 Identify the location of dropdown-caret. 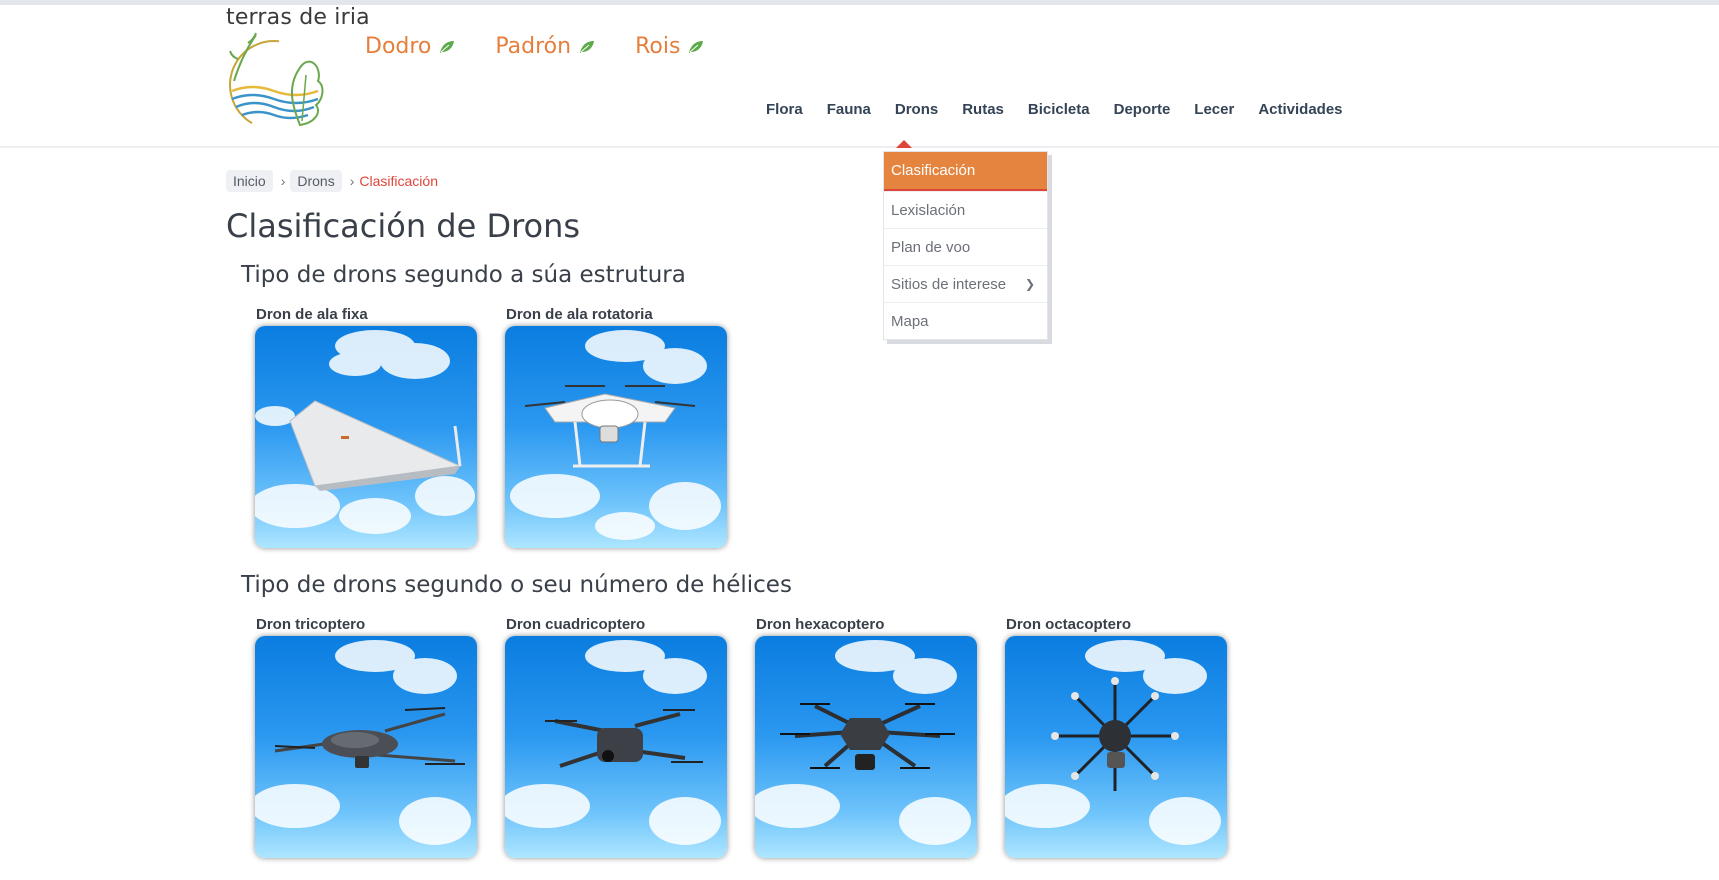
(904, 144).